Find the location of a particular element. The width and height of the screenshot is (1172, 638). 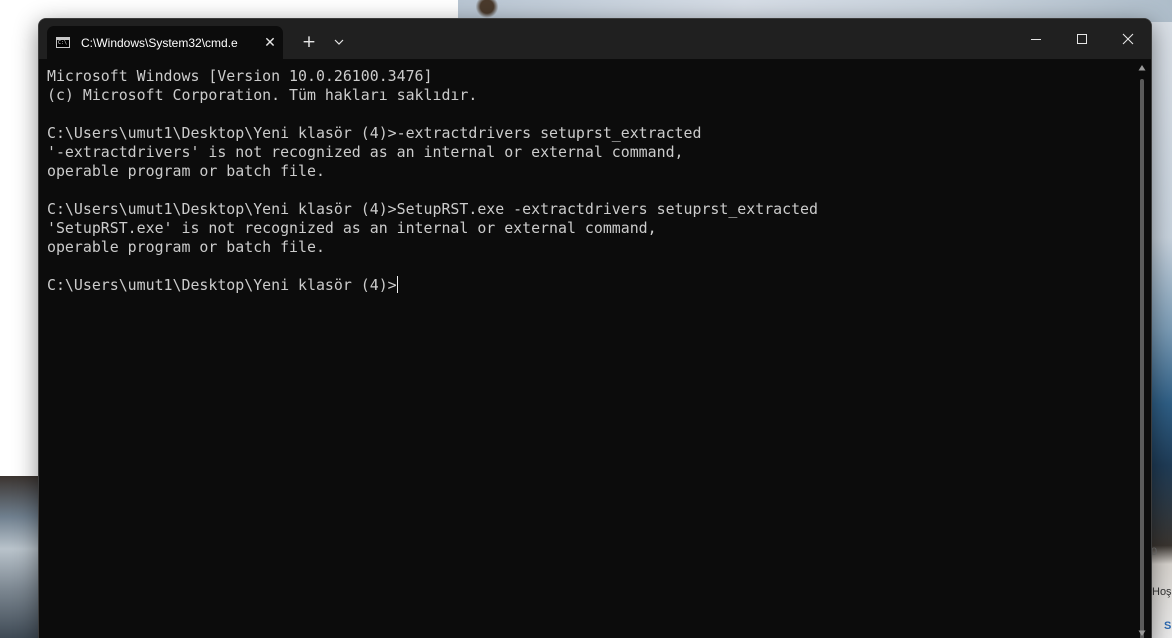

prompt-line: C:\Users\umut1\Desktop\Yeni klasör (4)> is located at coordinates (587, 285).